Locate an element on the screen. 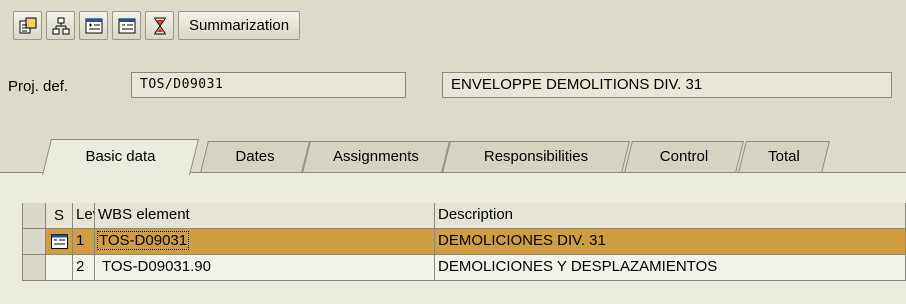 The width and height of the screenshot is (906, 304). column-header-description: Description is located at coordinates (670, 216).